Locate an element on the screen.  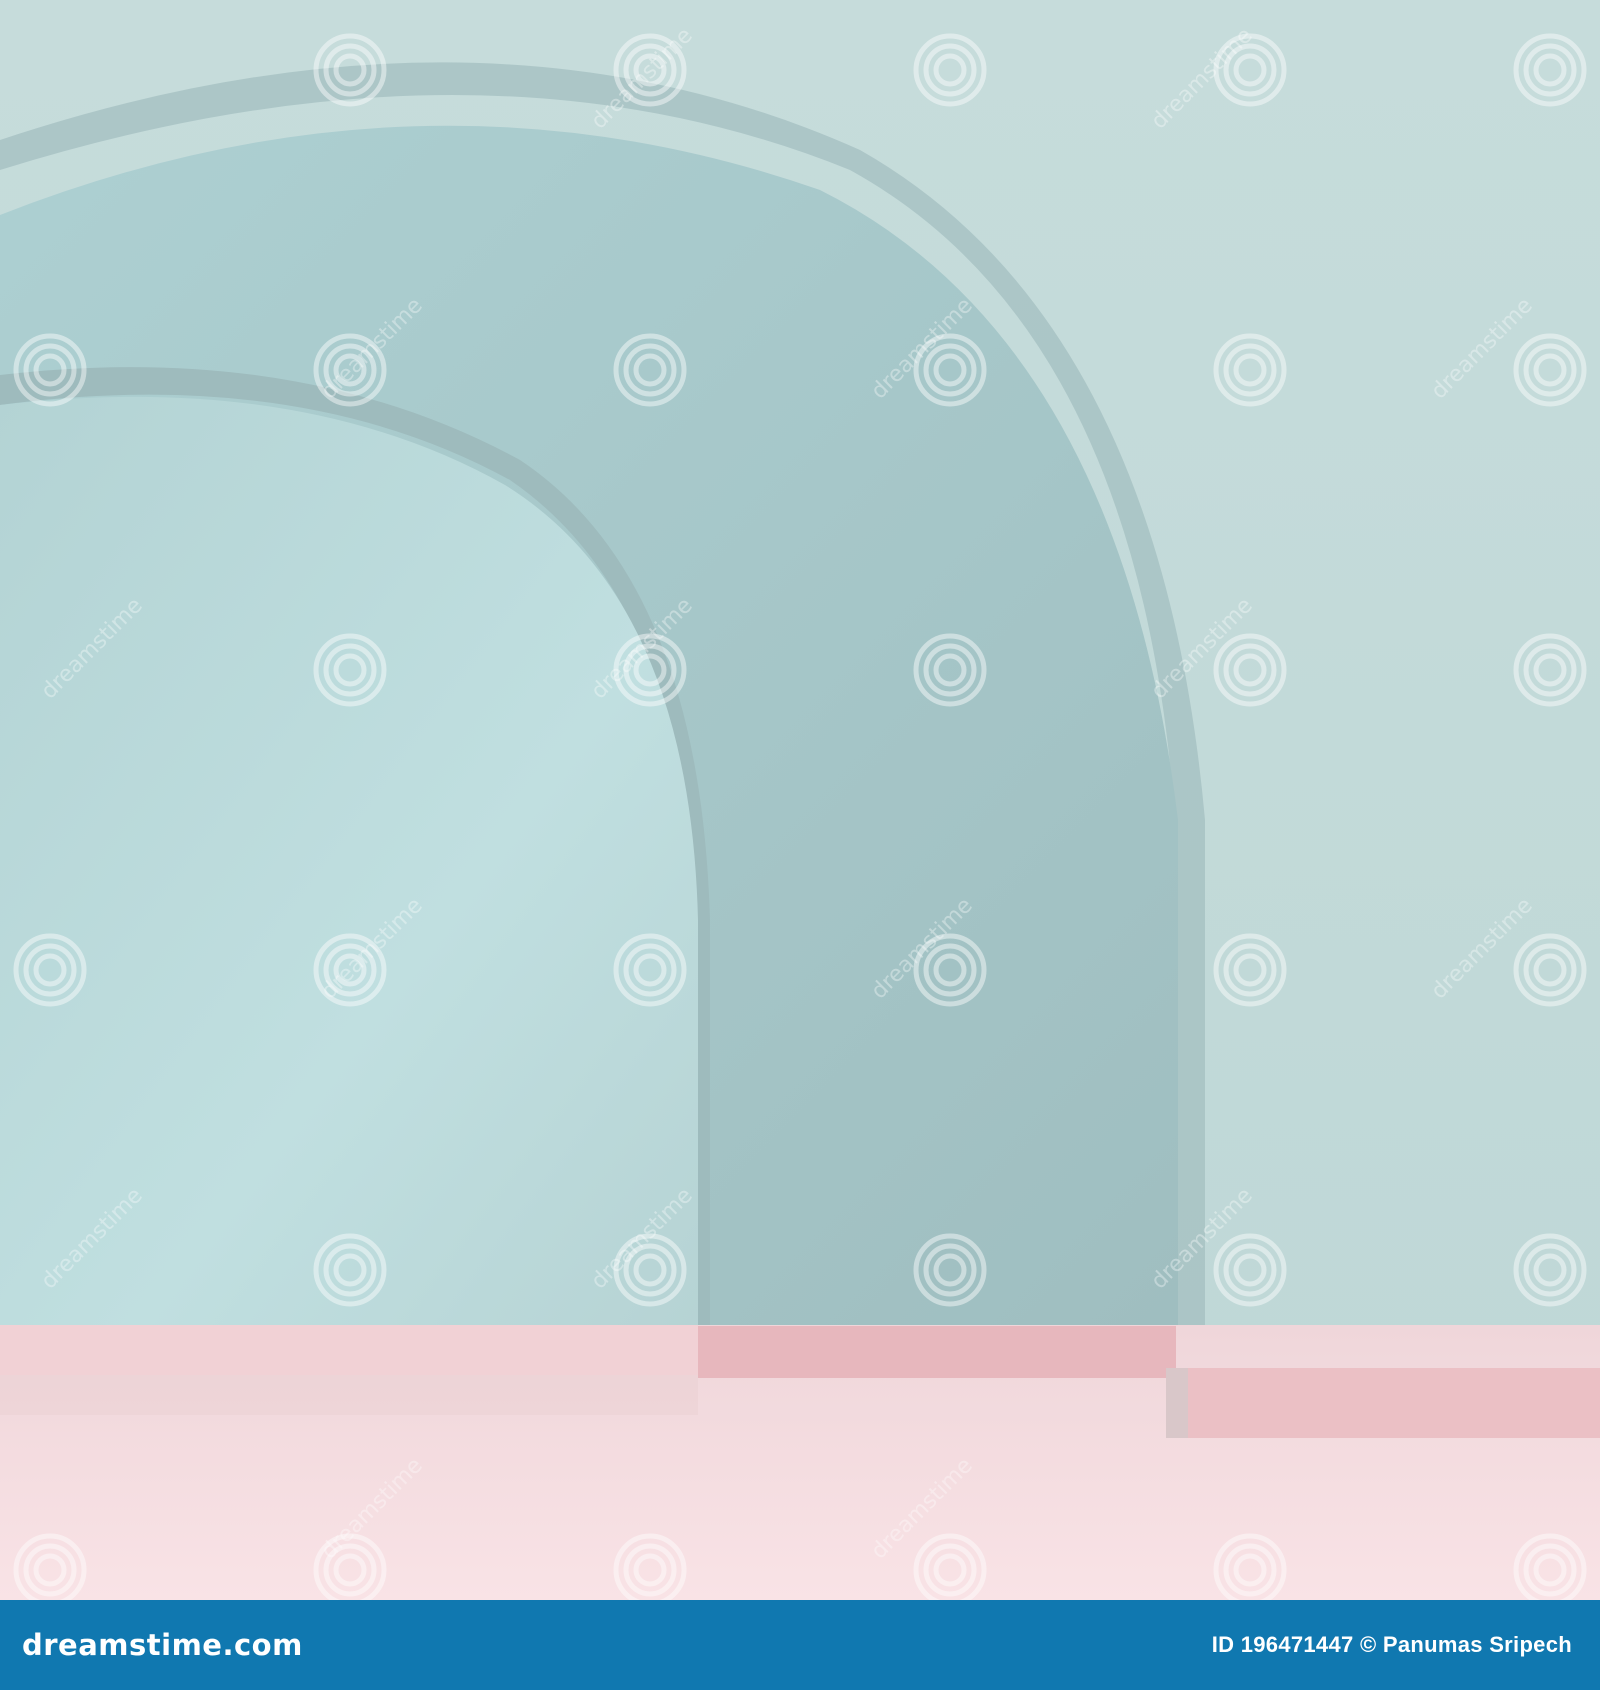
floor-shadow is located at coordinates (349, 1395).